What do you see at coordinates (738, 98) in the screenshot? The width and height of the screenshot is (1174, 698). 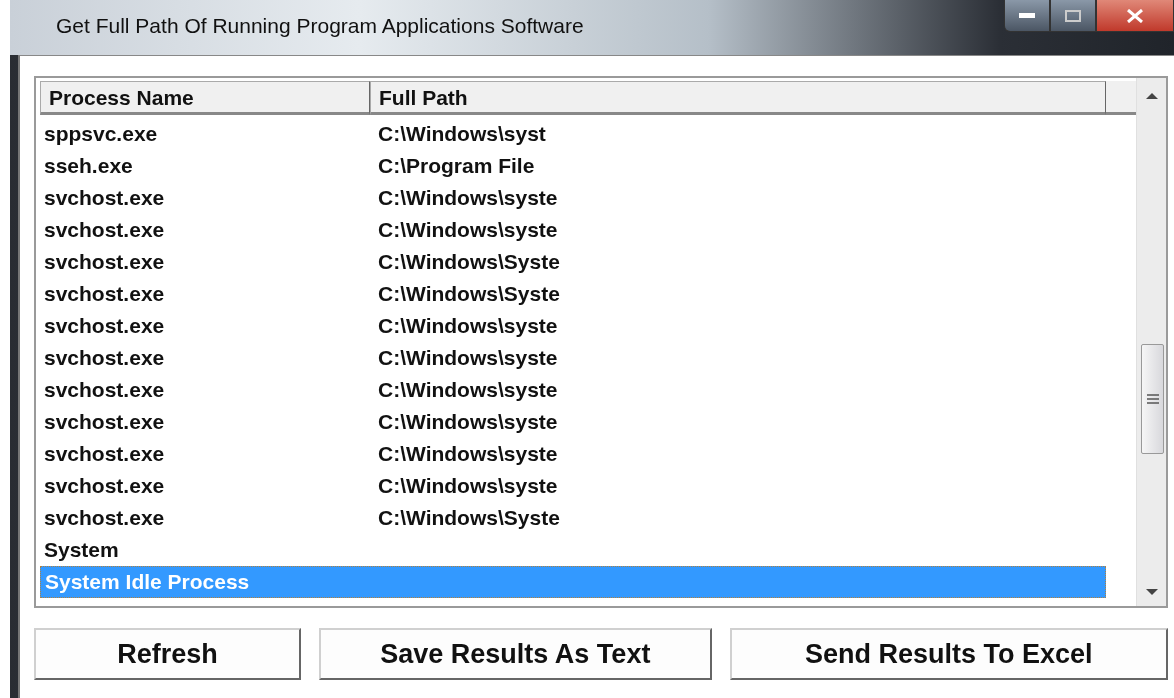 I see `column-header: Full Path` at bounding box center [738, 98].